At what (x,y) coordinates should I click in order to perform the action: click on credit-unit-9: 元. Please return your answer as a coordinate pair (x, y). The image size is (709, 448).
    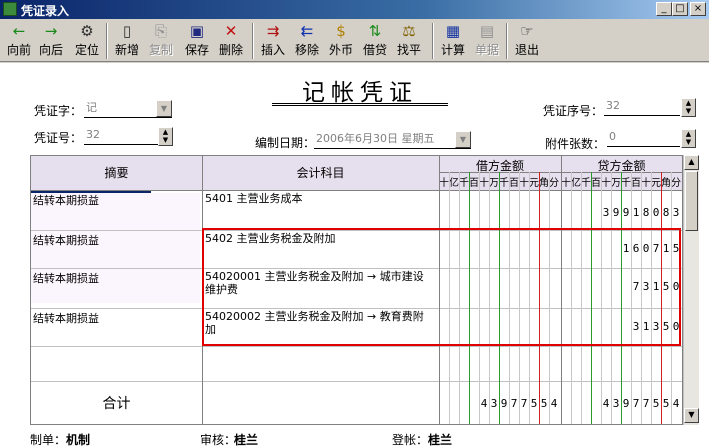
    Looking at the image, I should click on (656, 183).